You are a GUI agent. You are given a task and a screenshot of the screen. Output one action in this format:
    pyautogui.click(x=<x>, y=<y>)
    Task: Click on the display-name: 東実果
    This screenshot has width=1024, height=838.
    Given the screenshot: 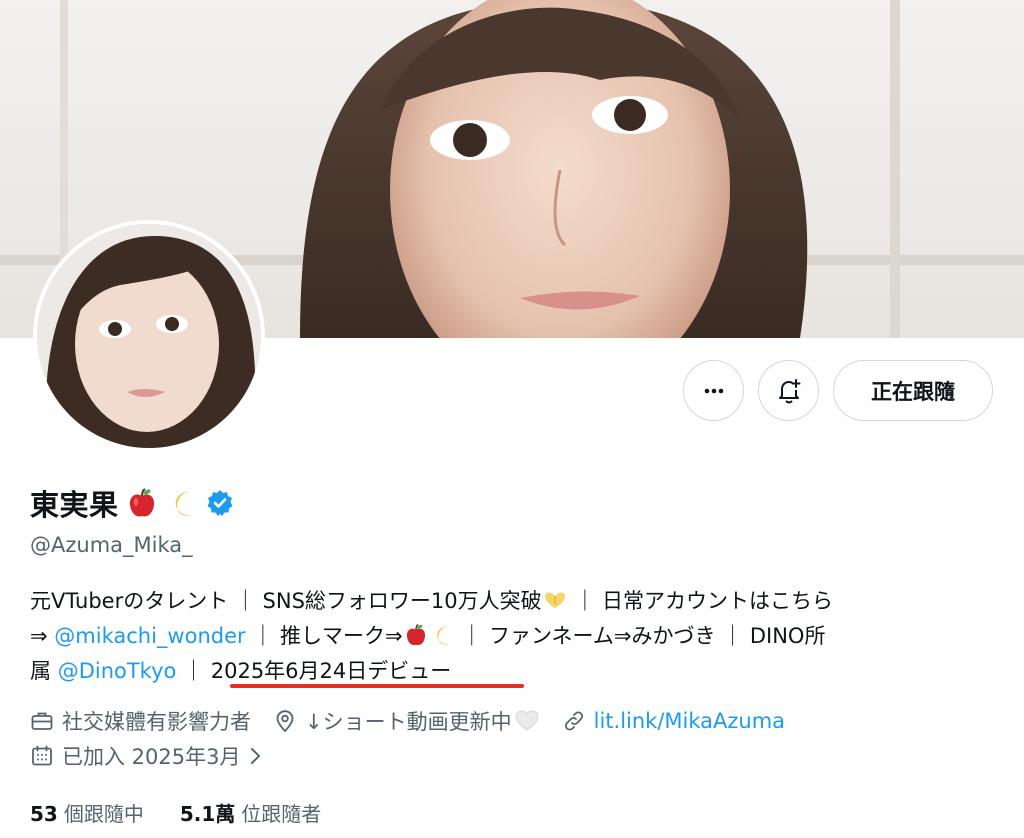 What is the action you would take?
    pyautogui.click(x=74, y=505)
    